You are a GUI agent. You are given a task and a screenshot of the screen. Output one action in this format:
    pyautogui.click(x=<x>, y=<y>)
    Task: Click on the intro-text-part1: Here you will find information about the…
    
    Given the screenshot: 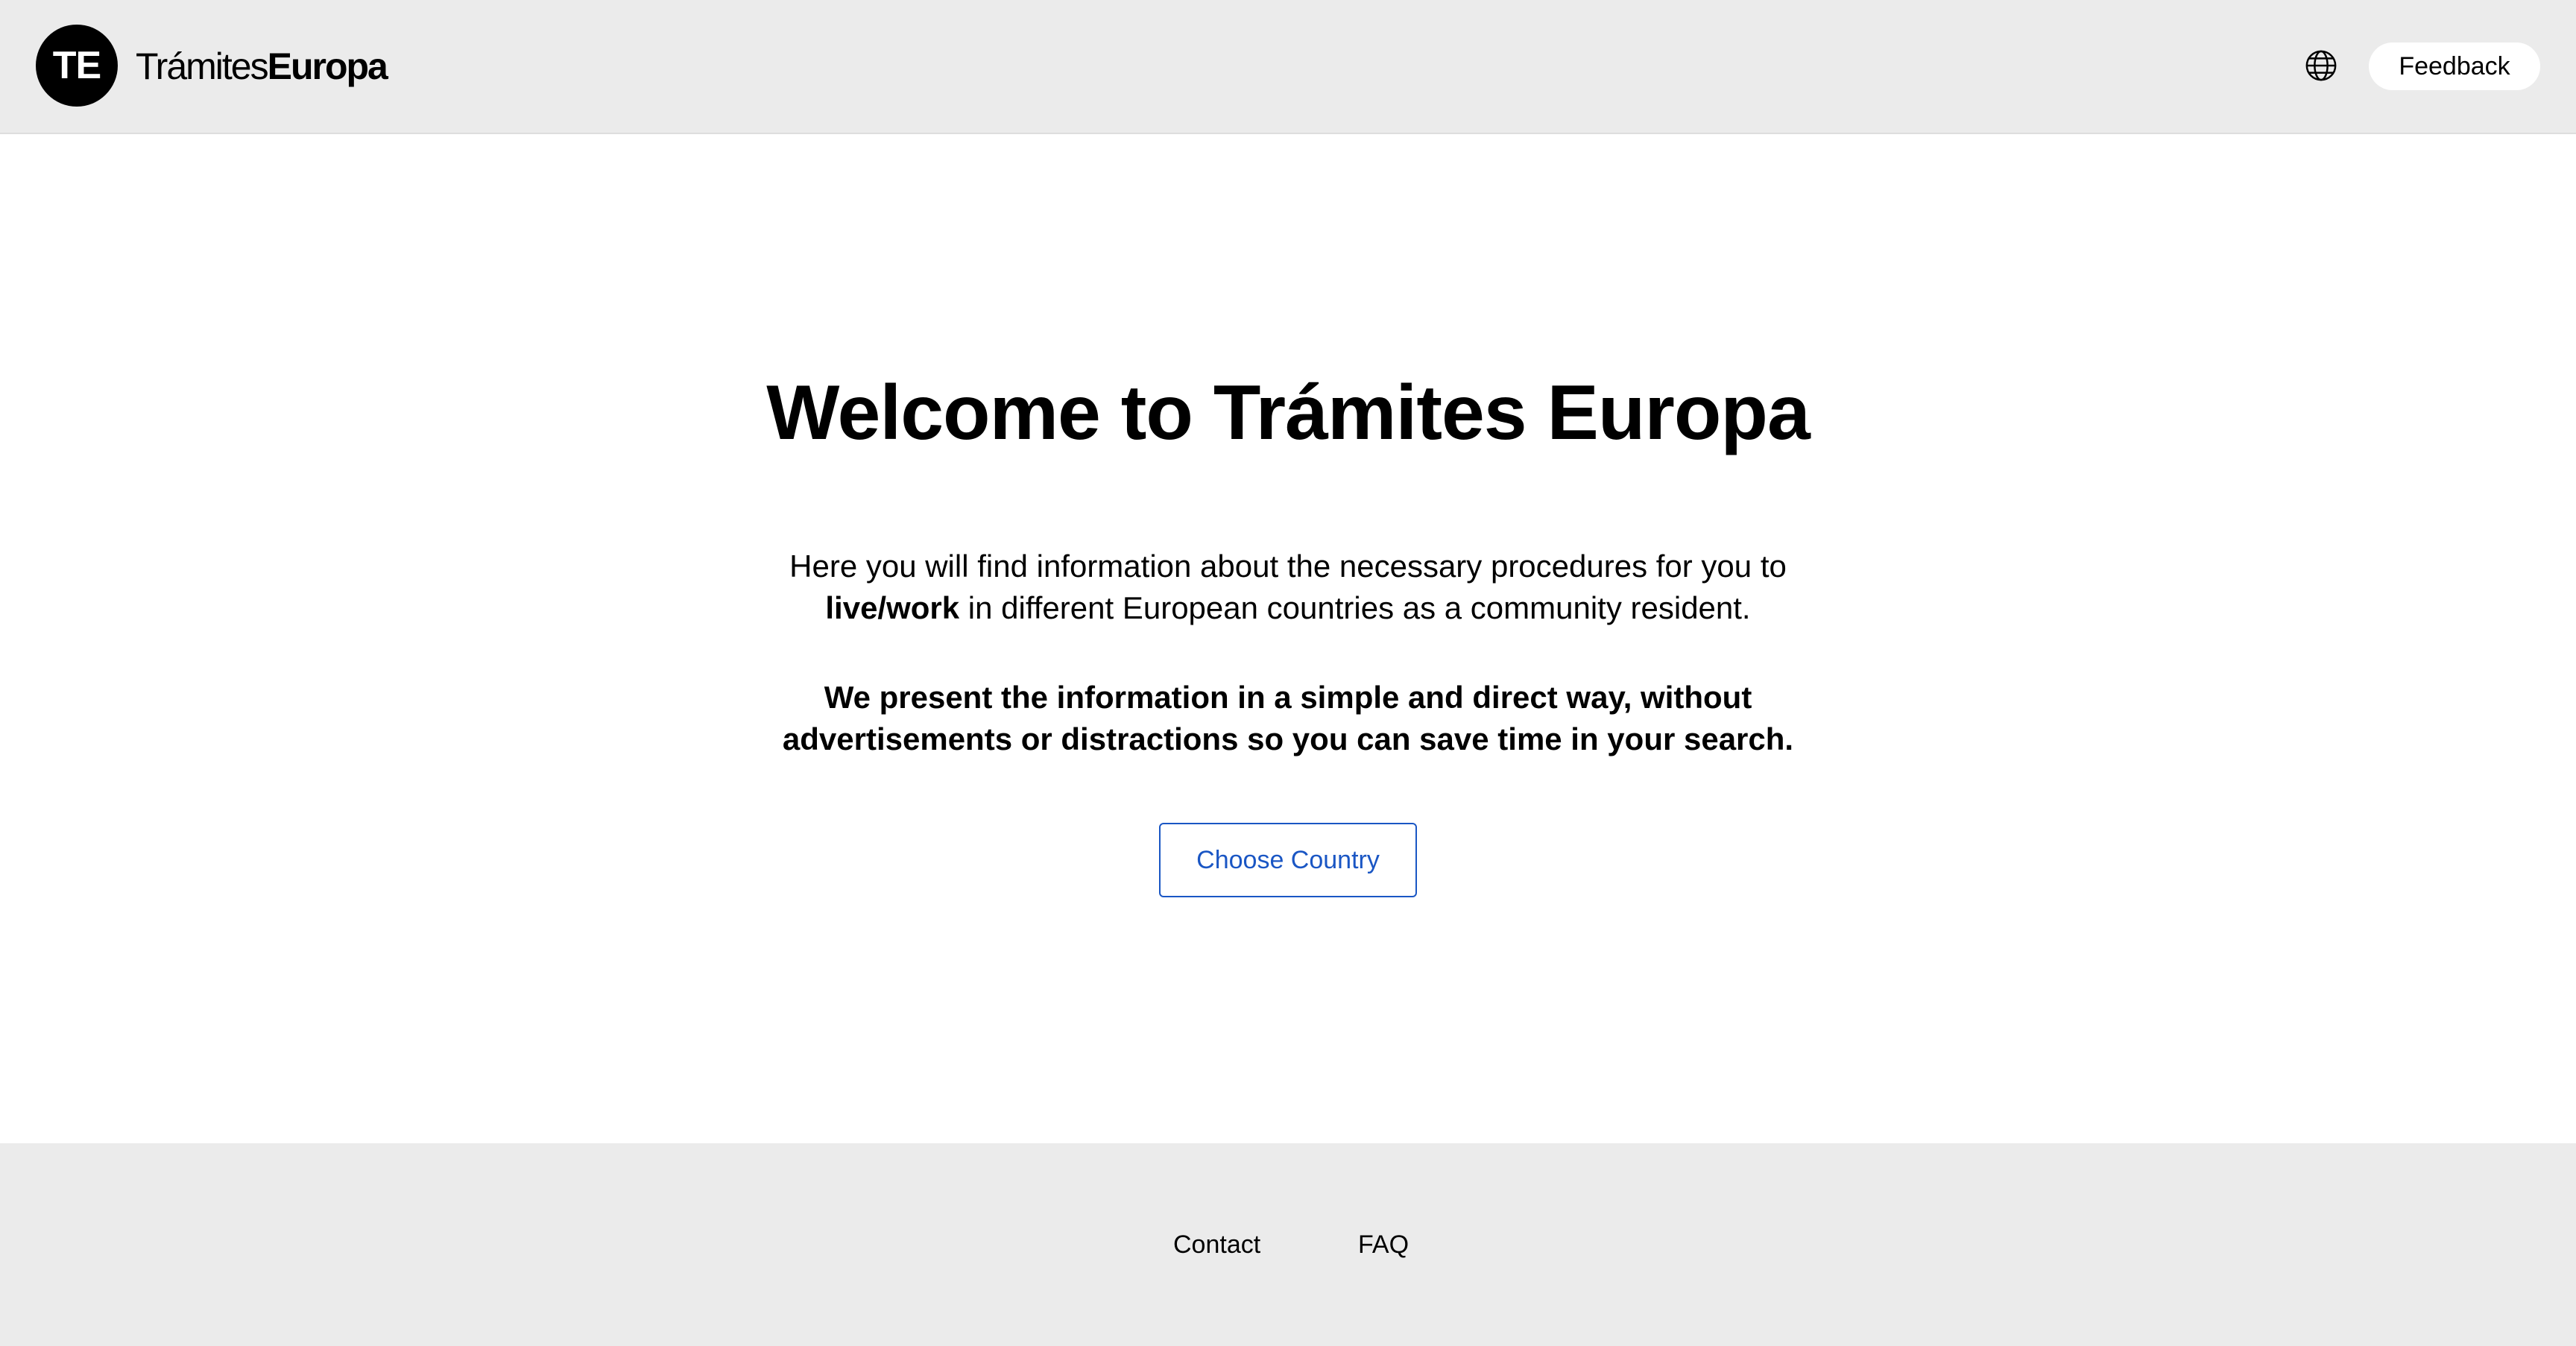 What is the action you would take?
    pyautogui.click(x=1288, y=566)
    